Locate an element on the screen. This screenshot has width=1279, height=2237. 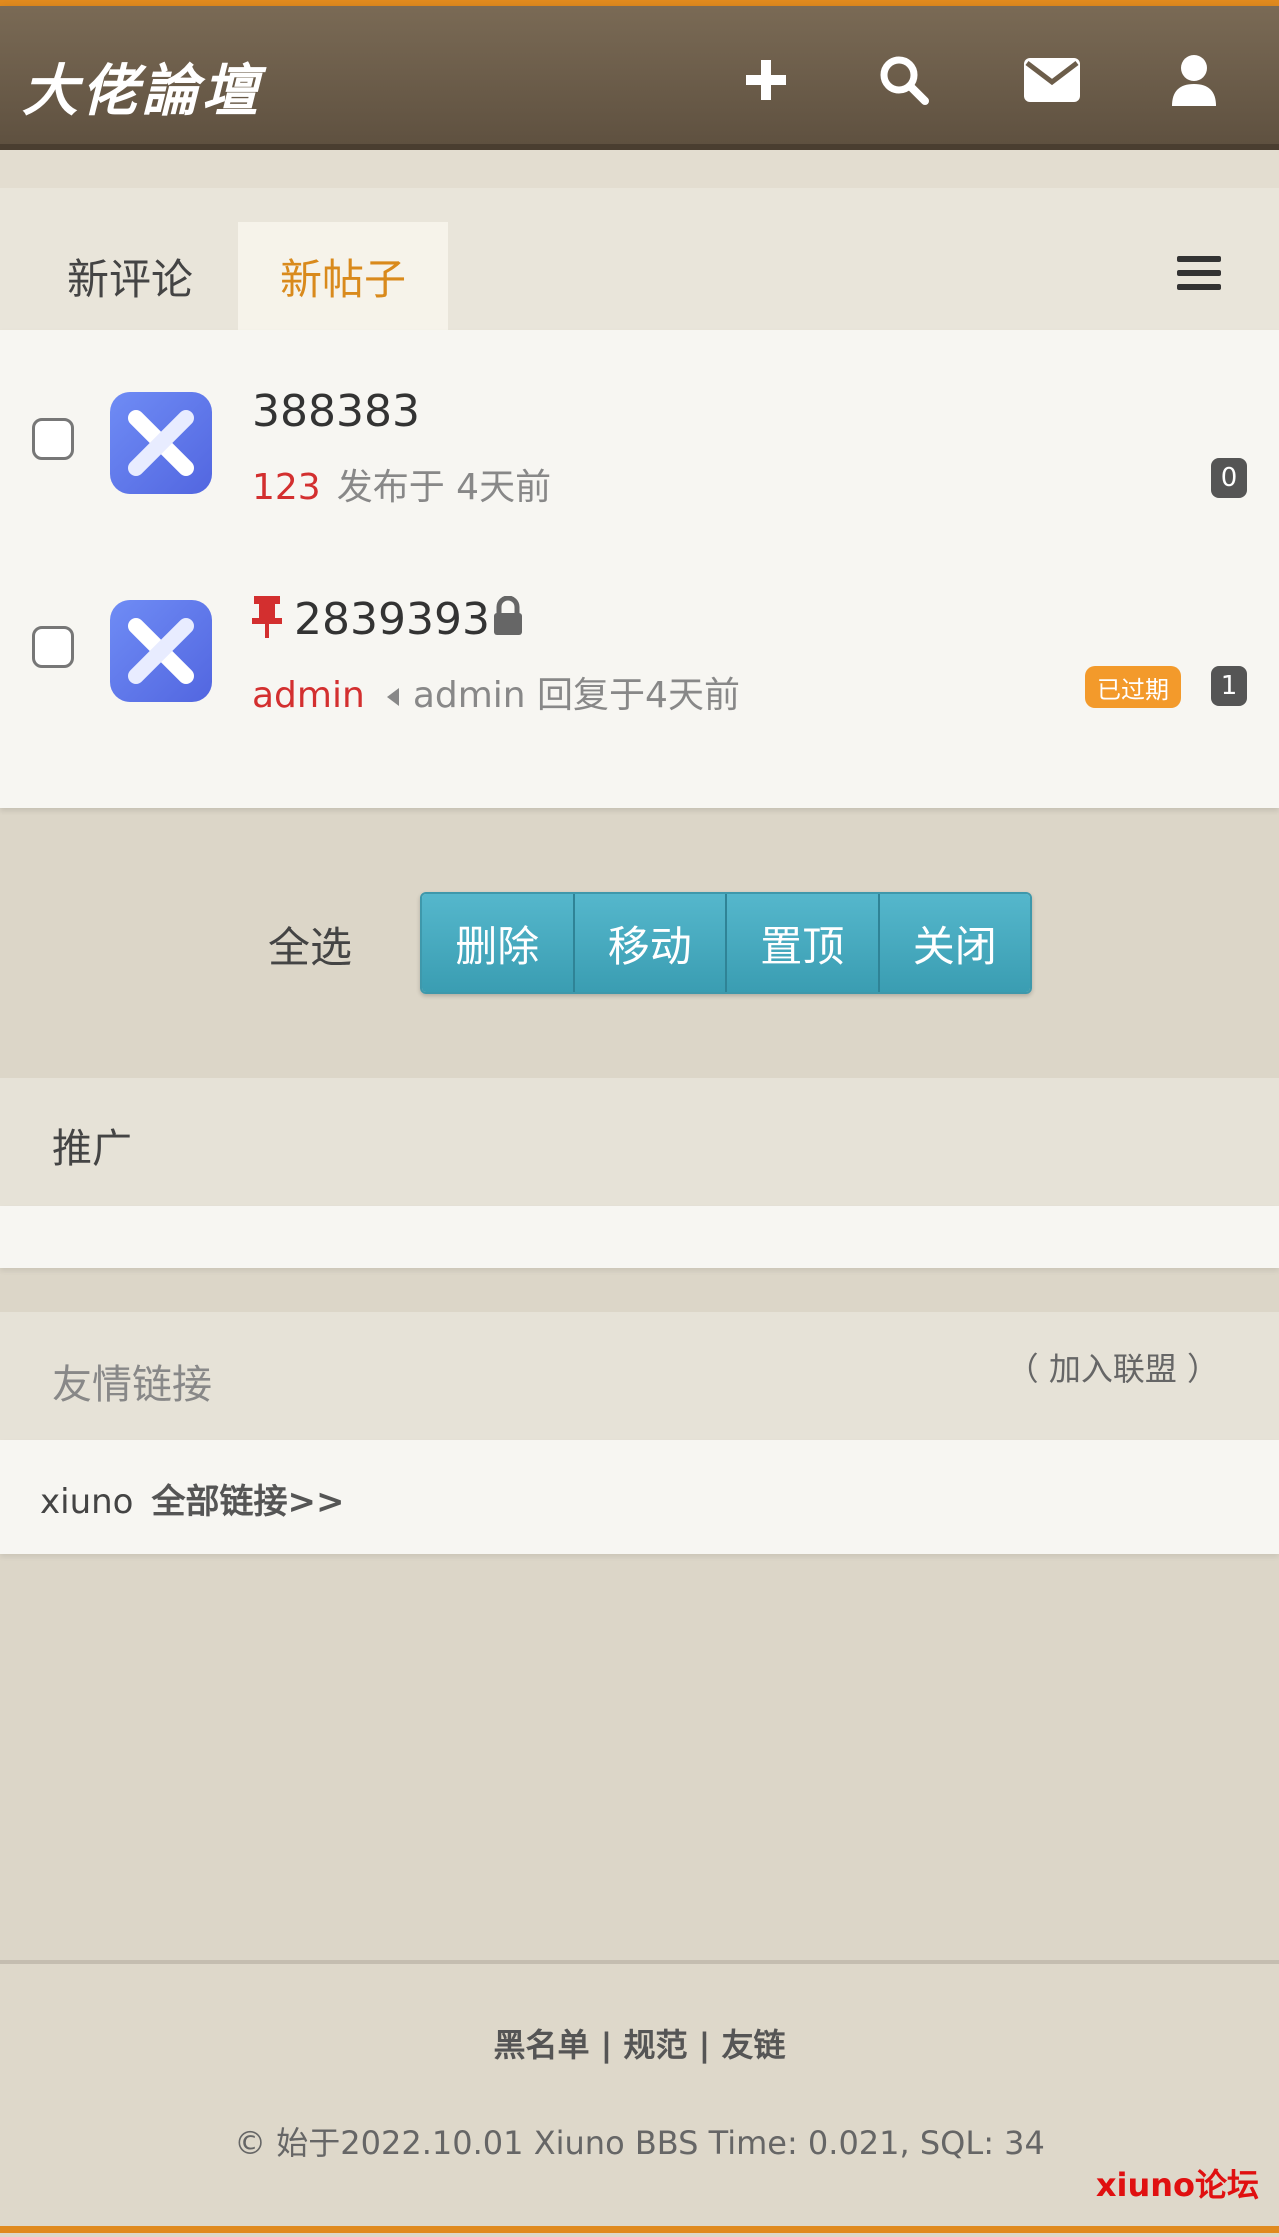
thread-row: 2839393 admin admin 回复于4天前 已过期 1 is located at coordinates (639, 688).